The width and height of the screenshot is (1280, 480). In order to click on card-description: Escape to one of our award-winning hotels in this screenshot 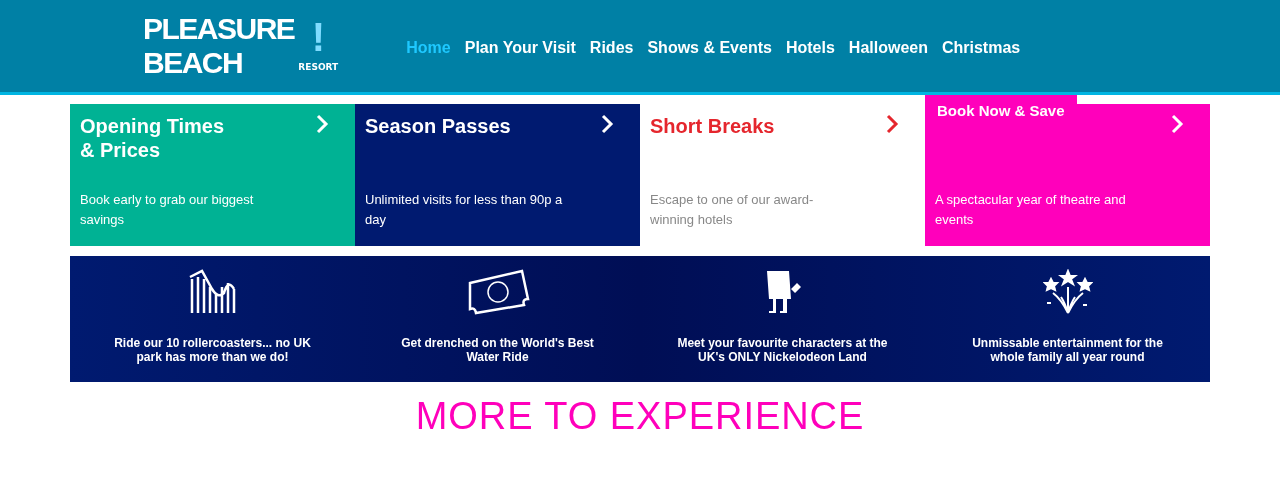, I will do `click(732, 210)`.